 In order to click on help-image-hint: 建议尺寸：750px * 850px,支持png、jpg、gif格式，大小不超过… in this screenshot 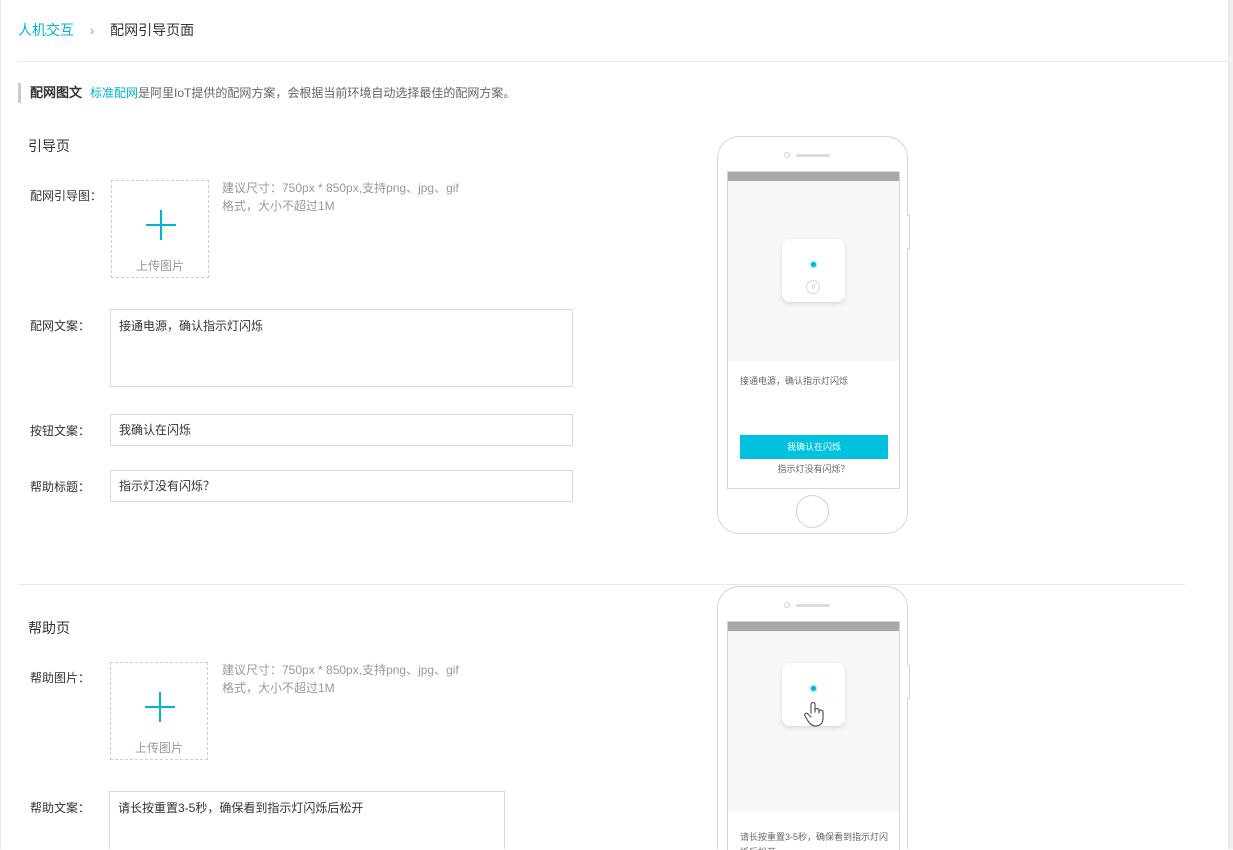, I will do `click(340, 679)`.